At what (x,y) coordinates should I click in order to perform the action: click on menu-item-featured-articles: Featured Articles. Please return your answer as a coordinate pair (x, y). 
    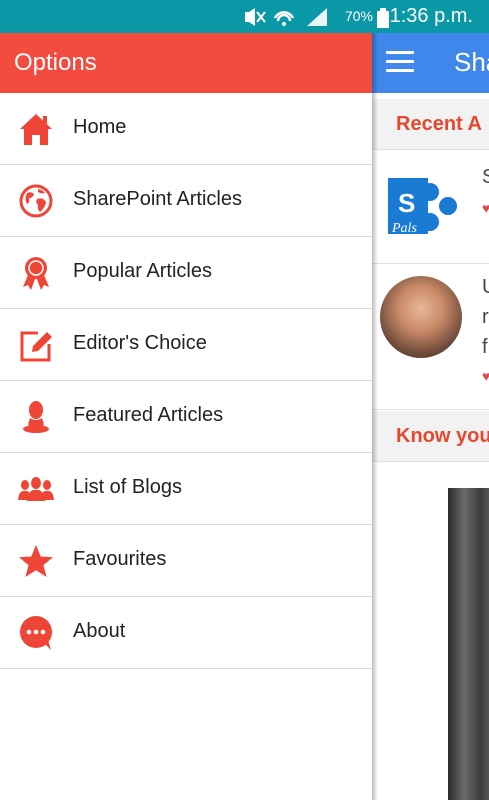
    Looking at the image, I should click on (186, 417).